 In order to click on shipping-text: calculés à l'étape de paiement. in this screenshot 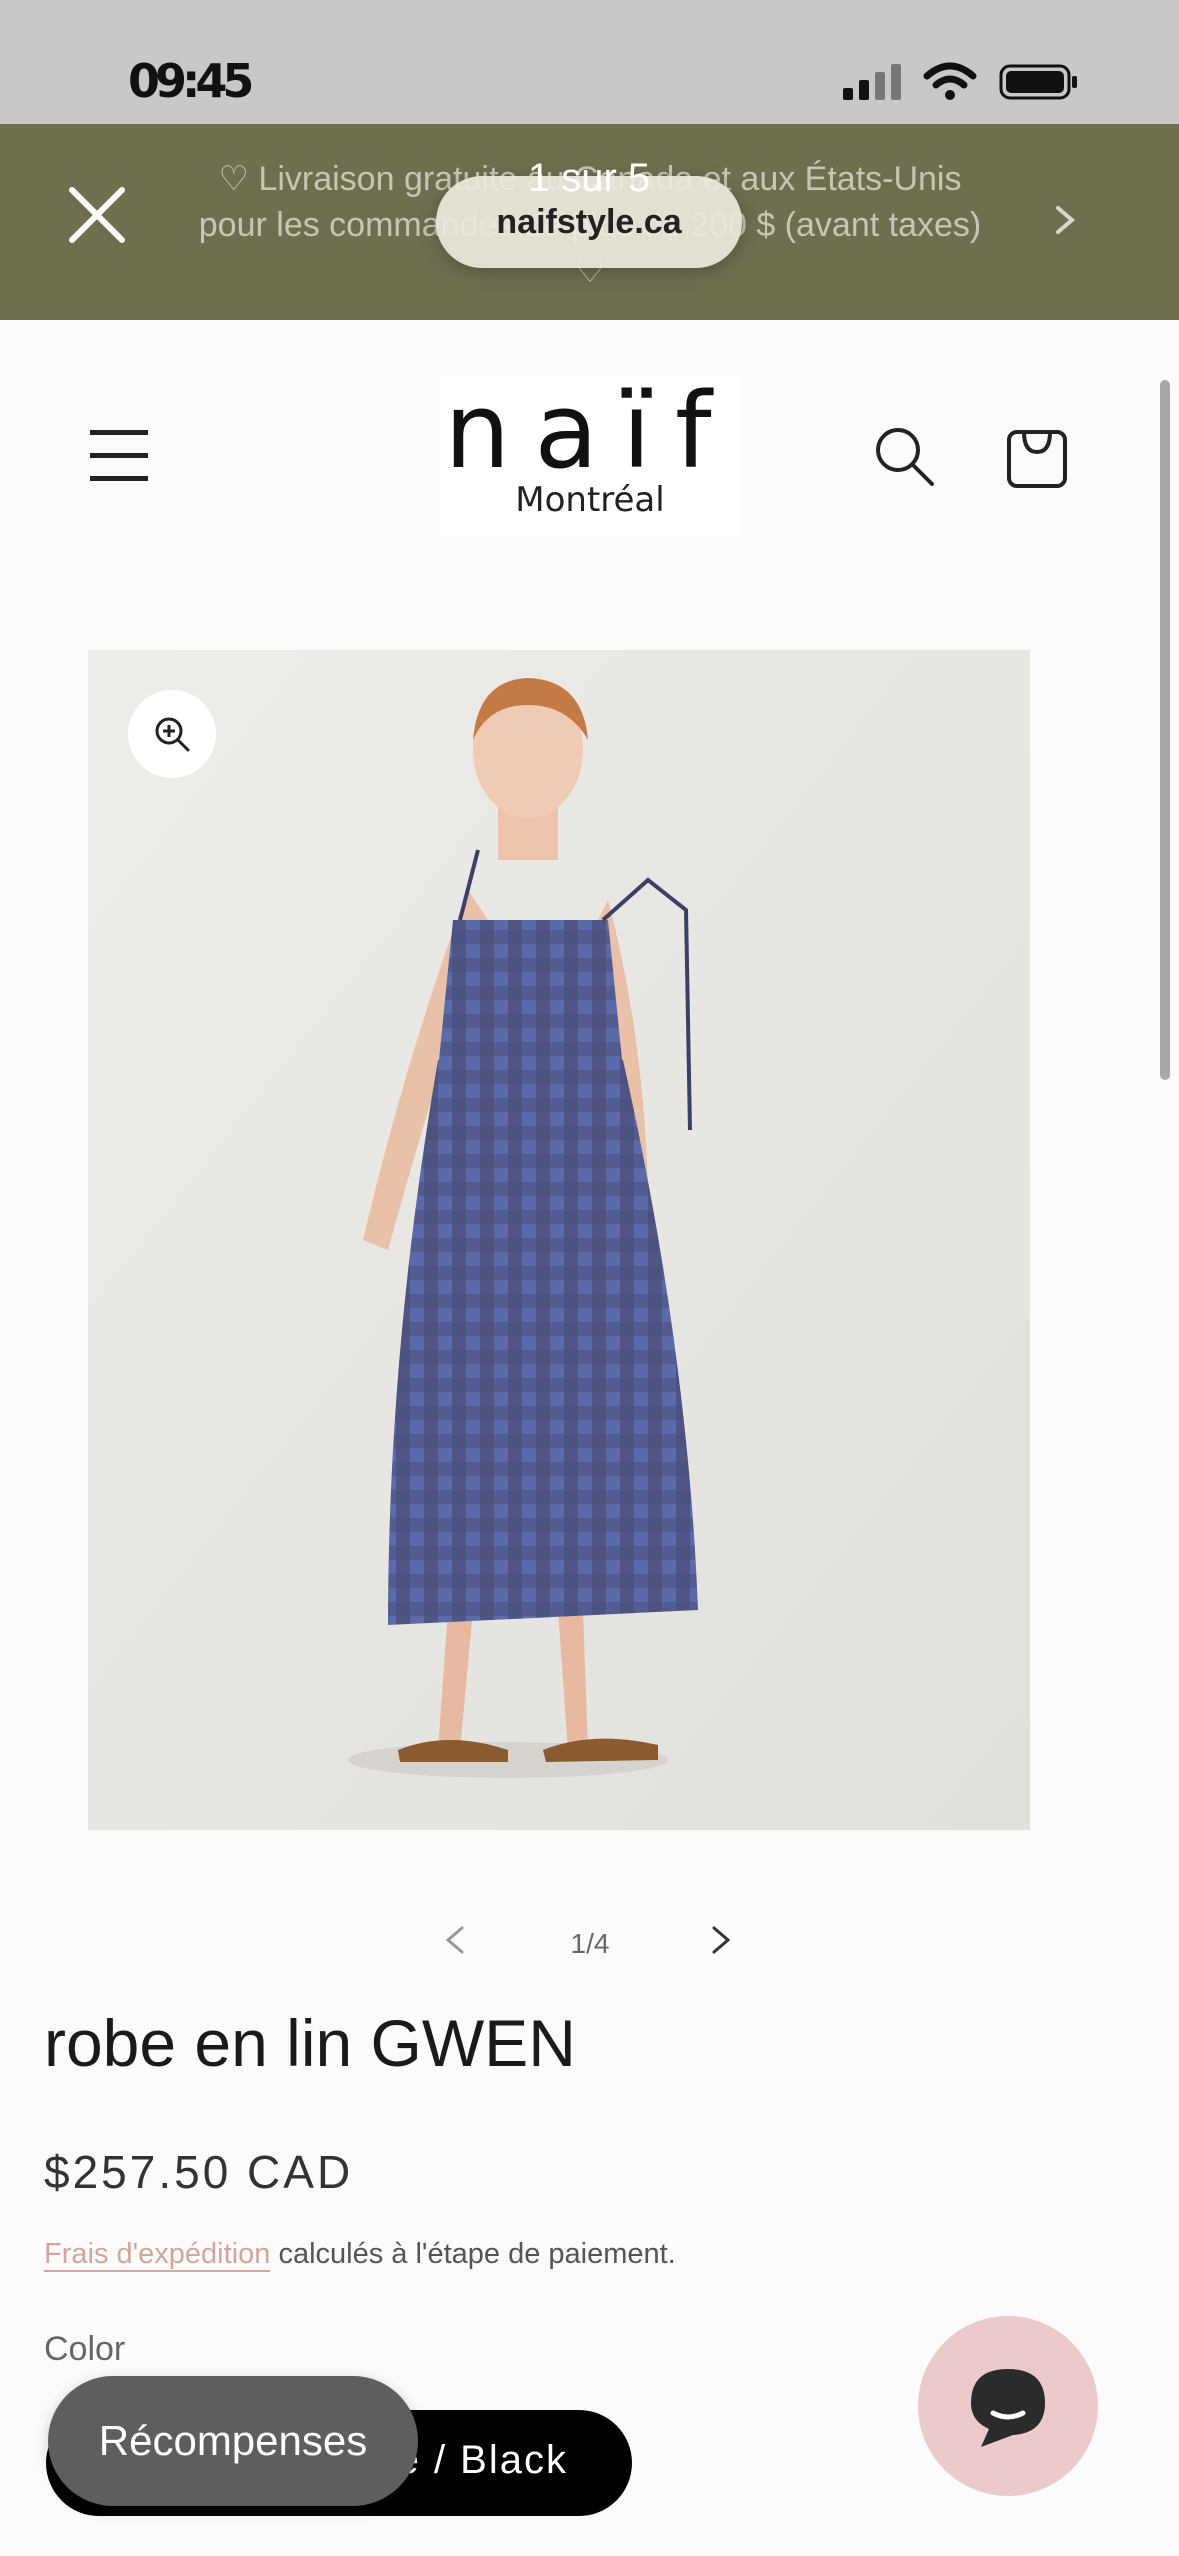, I will do `click(473, 2254)`.